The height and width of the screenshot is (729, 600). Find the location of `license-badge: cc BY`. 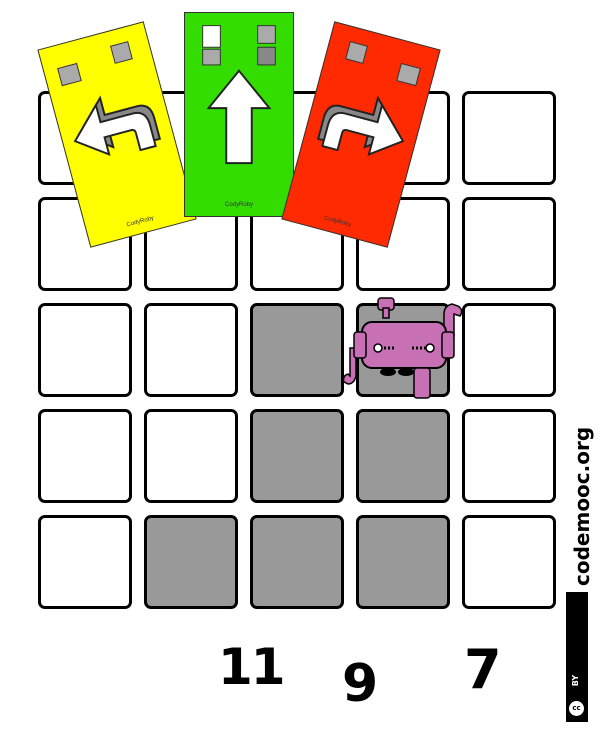

license-badge: cc BY is located at coordinates (577, 657).